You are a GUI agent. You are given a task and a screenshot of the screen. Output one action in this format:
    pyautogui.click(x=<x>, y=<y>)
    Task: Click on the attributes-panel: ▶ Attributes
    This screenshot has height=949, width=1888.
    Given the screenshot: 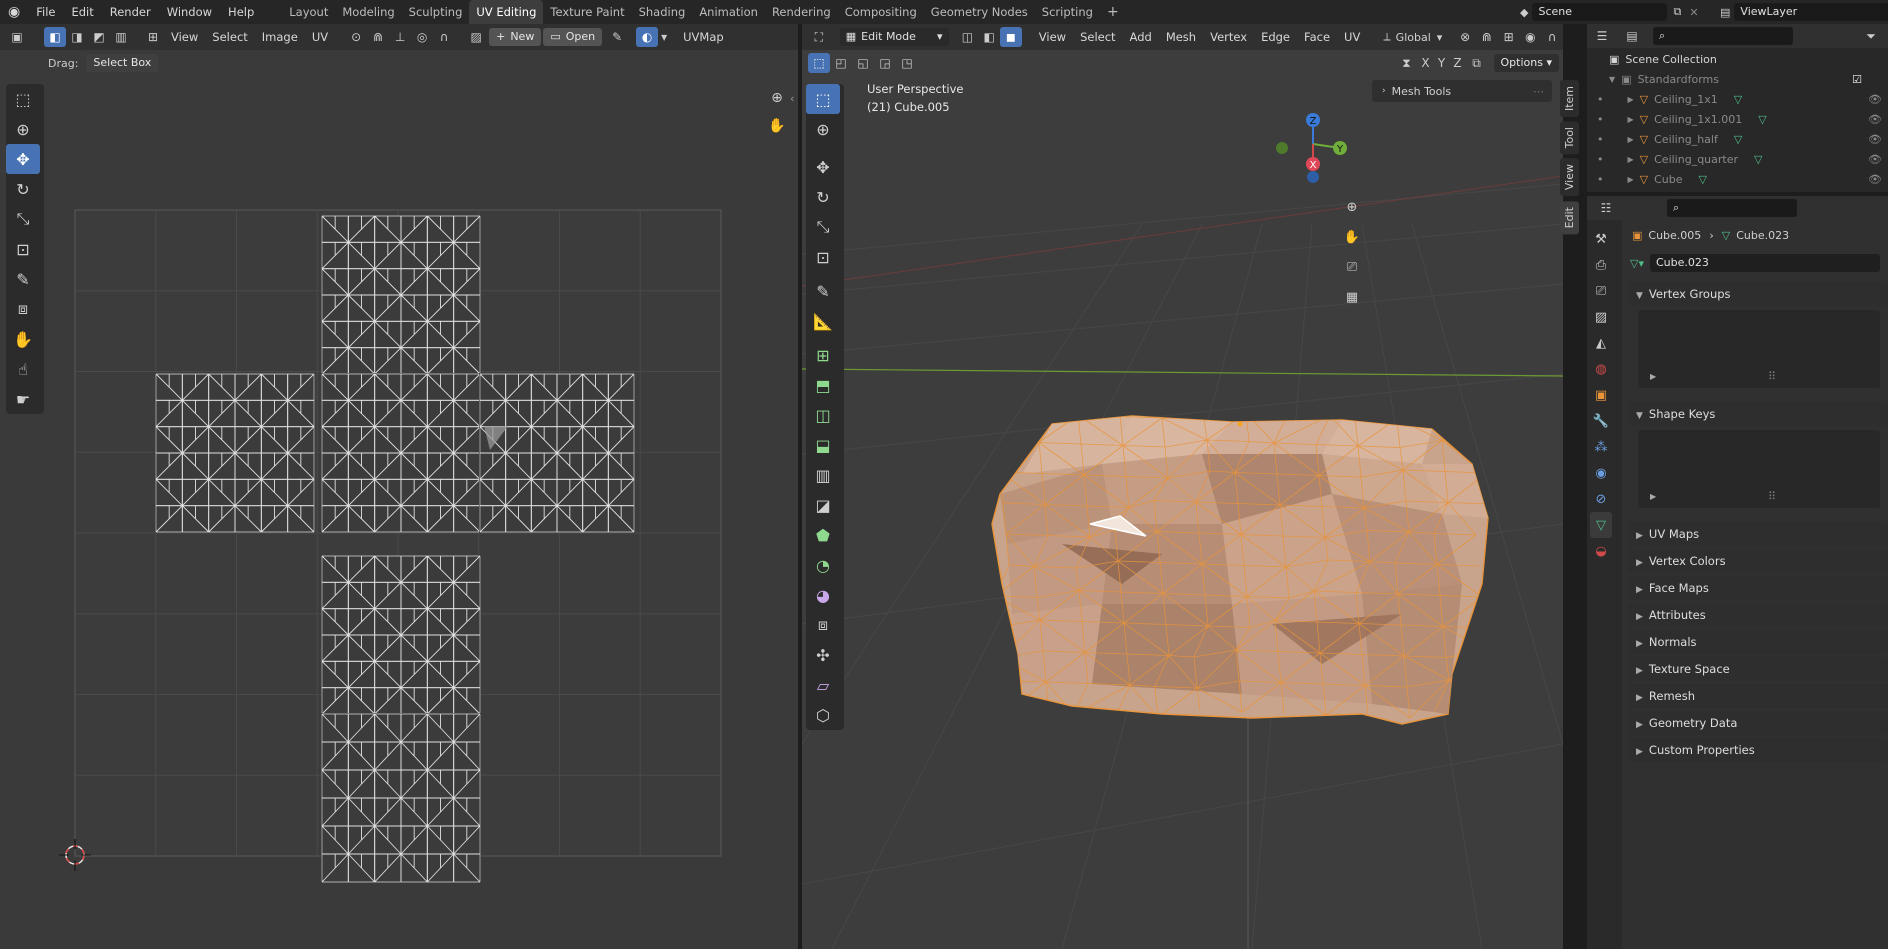 What is the action you would take?
    pyautogui.click(x=1758, y=615)
    